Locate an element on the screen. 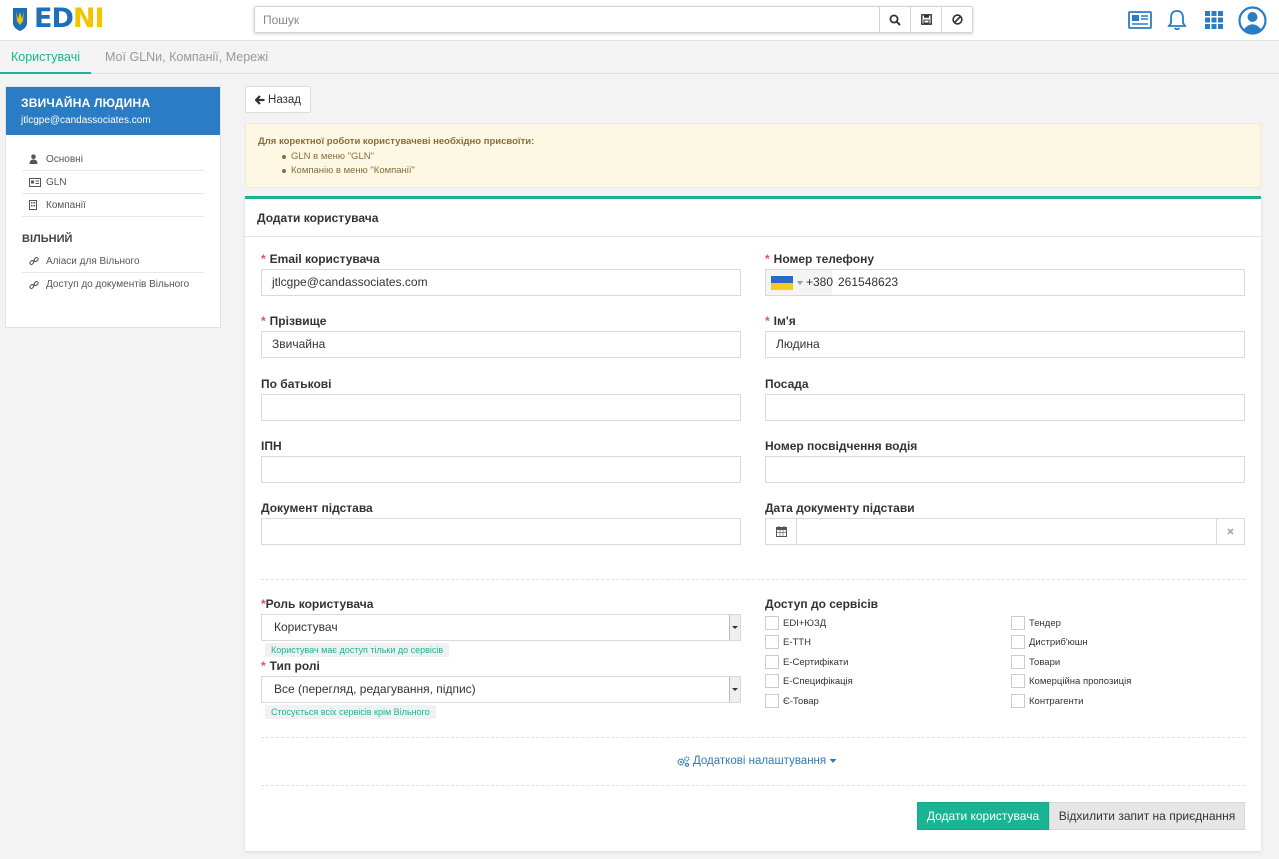  sidebar-item-gln: GLN is located at coordinates (113, 182).